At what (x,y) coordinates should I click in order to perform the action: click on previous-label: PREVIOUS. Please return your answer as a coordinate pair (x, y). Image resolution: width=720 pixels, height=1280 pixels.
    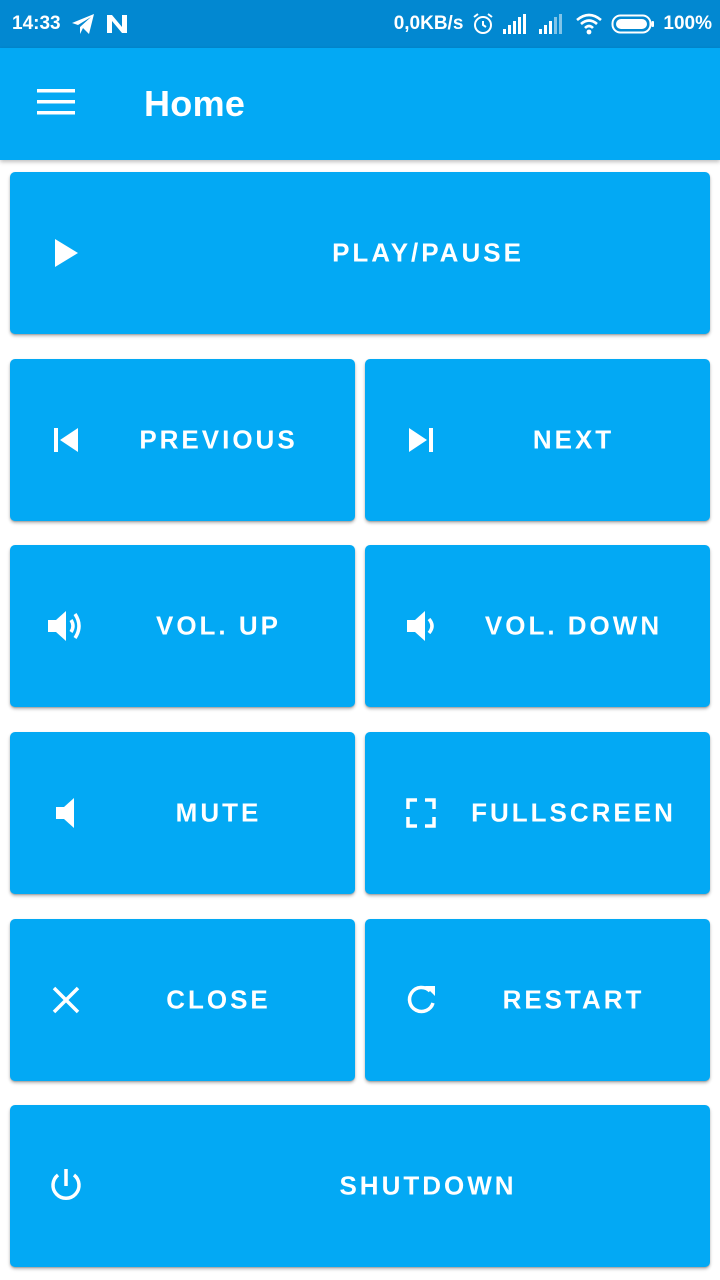
    Looking at the image, I should click on (218, 439).